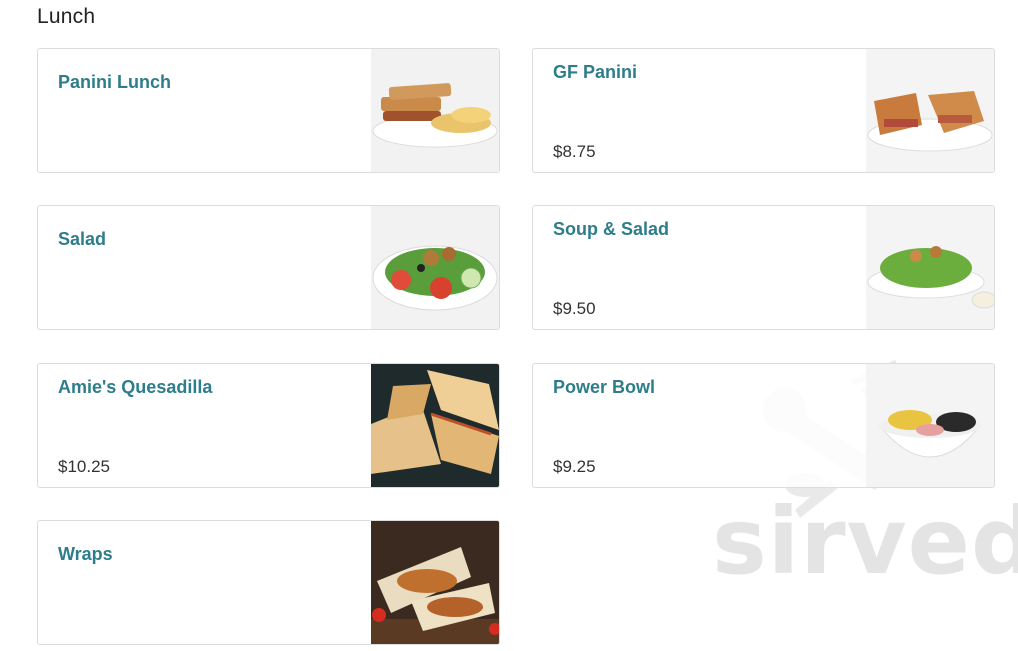 This screenshot has width=1018, height=651. Describe the element at coordinates (930, 425) in the screenshot. I see `power-bowl-photo` at that location.